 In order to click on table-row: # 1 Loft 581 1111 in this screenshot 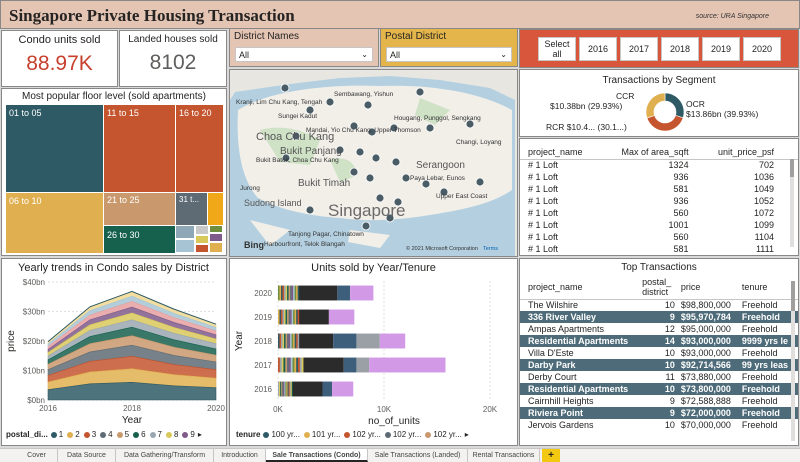, I will do `click(659, 249)`.